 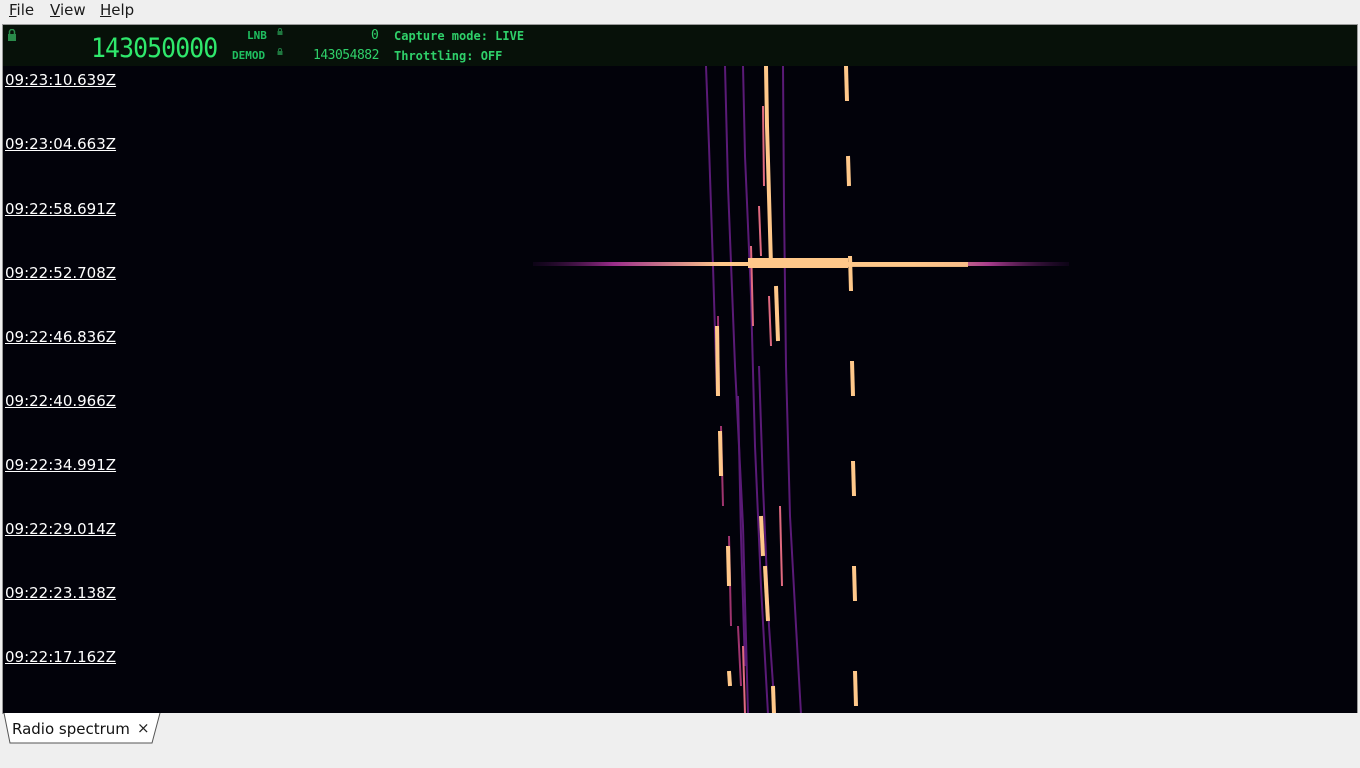 I want to click on timestamp-label: 09:23:04.663Z, so click(x=60, y=144).